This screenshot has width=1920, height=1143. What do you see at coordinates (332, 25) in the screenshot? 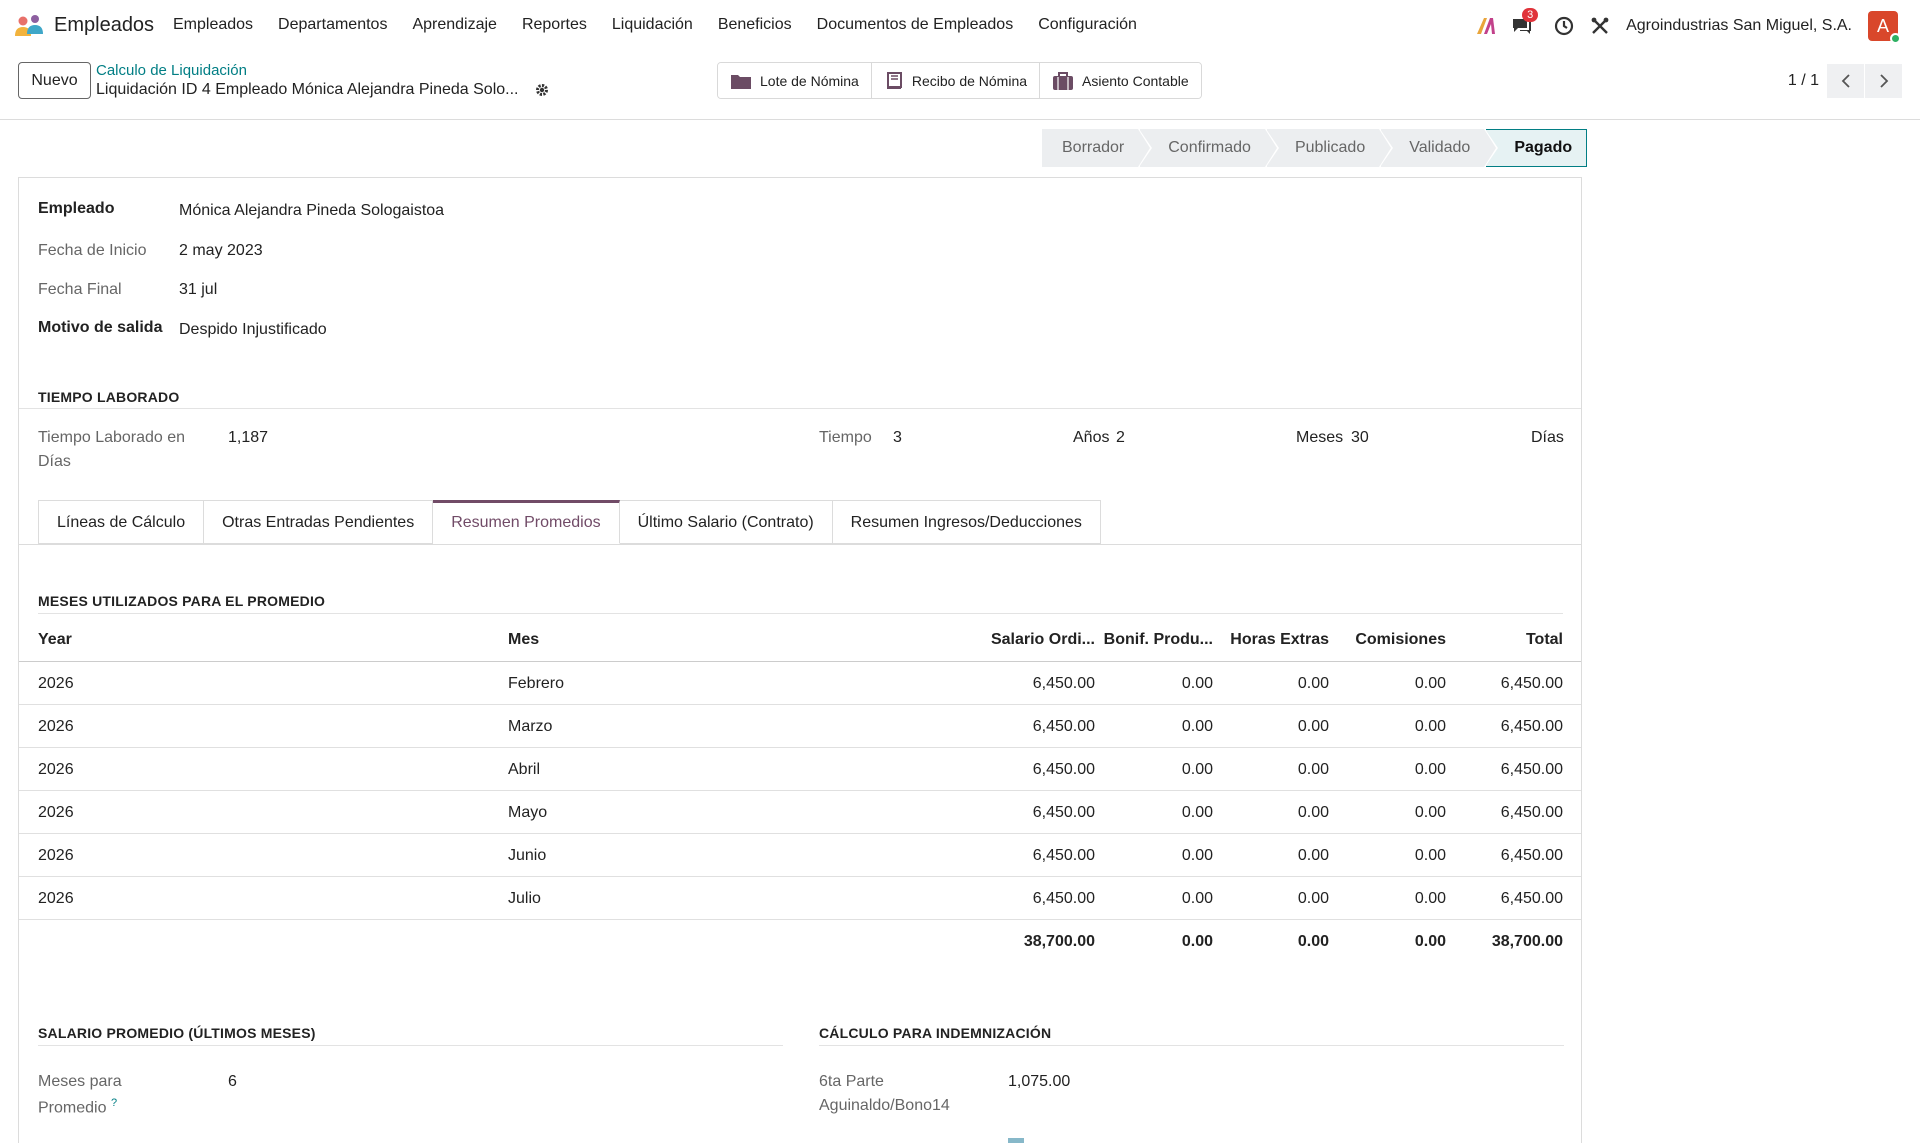
I see `menu-departamentos: Departamentos` at bounding box center [332, 25].